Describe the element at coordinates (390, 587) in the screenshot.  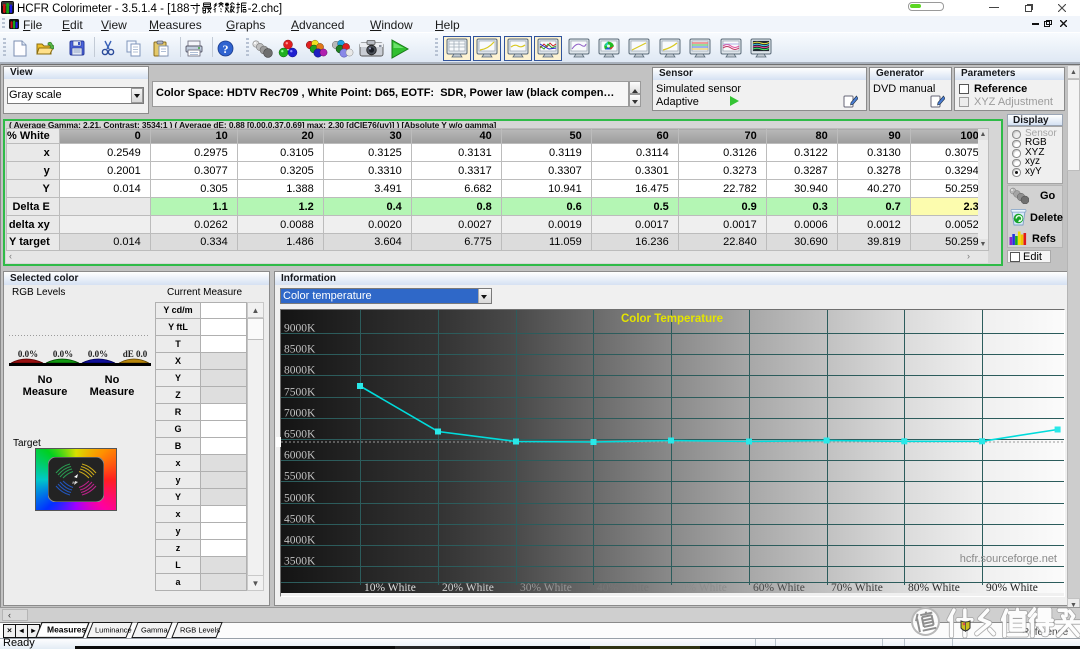
I see `svg-text: 10% White` at that location.